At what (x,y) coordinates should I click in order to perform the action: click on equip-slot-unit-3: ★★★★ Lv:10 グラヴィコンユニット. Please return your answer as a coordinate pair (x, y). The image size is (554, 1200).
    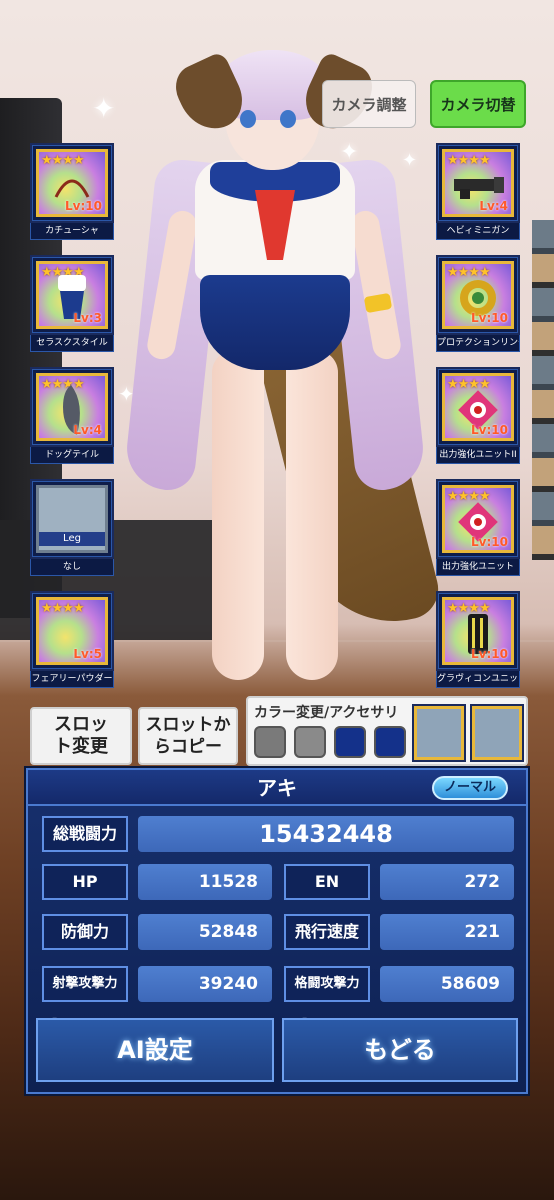
    Looking at the image, I should click on (478, 639).